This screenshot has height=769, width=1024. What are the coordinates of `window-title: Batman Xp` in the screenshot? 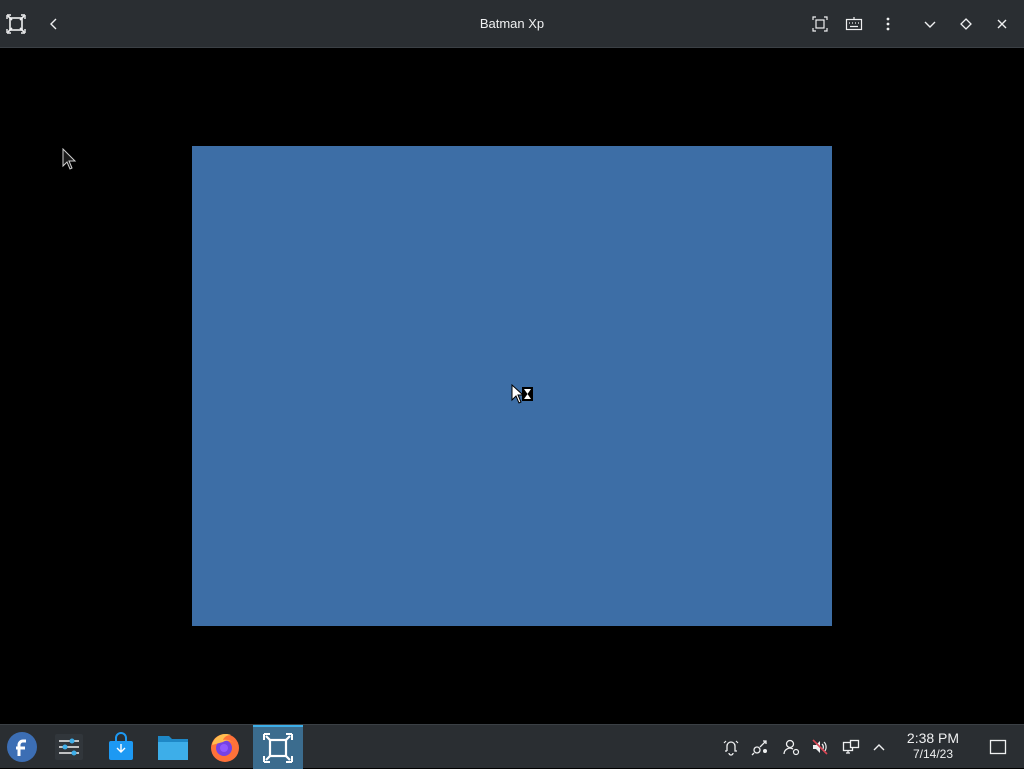 It's located at (512, 23).